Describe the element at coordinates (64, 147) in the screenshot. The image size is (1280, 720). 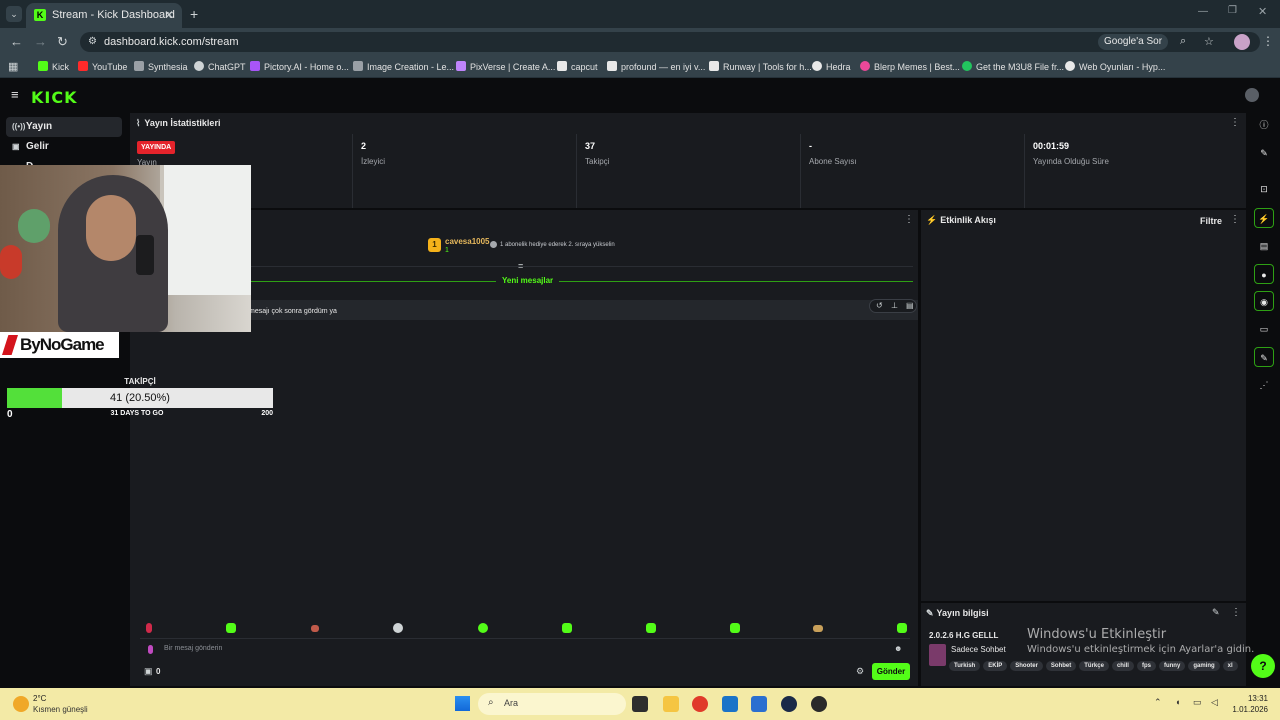
I see `sidebar-item-gelir: ▣ Gelir` at that location.